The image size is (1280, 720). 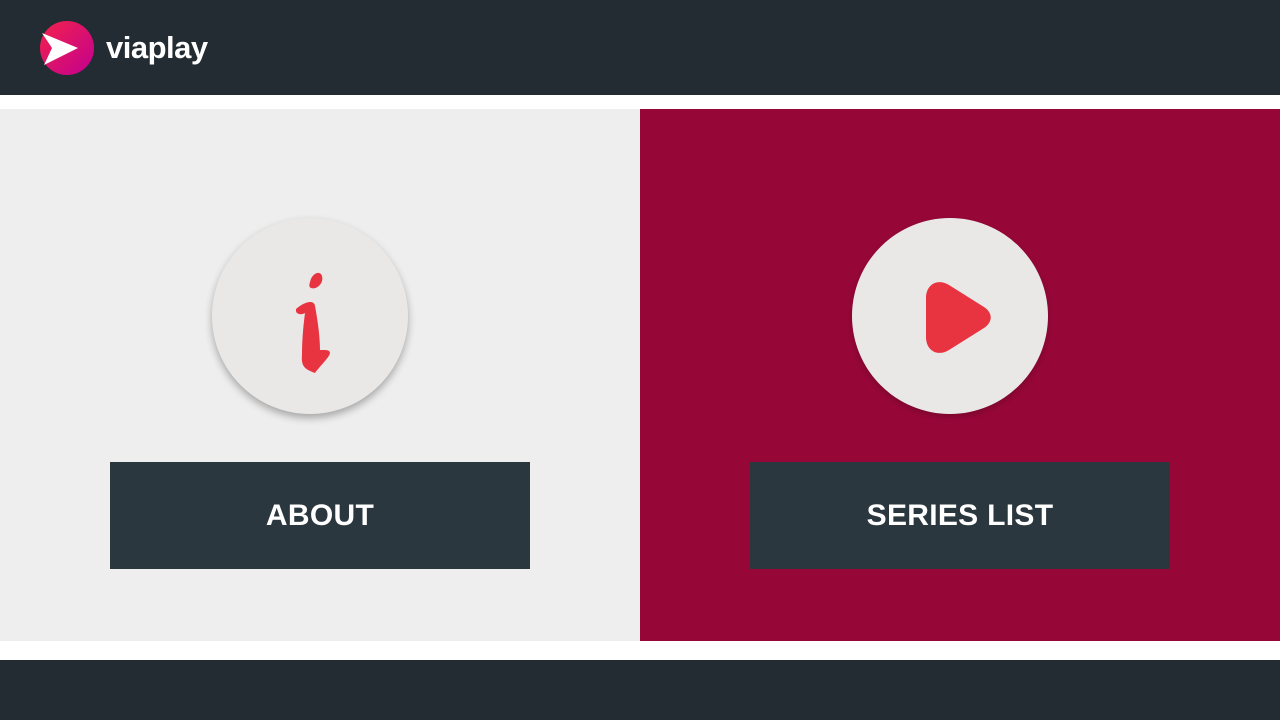 I want to click on series-list-icon-circle, so click(x=950, y=316).